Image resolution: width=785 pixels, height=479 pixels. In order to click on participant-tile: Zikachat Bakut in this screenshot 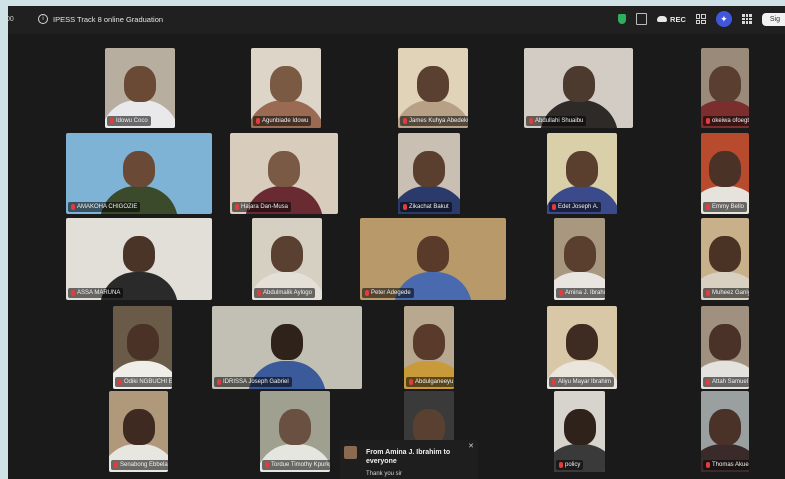, I will do `click(429, 173)`.